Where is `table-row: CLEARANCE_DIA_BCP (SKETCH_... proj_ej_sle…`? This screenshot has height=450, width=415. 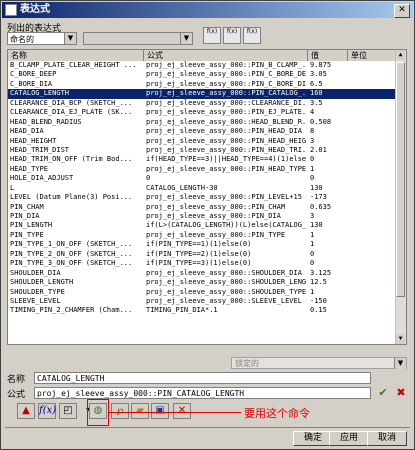 table-row: CLEARANCE_DIA_BCP (SKETCH_... proj_ej_sle… is located at coordinates (203, 103).